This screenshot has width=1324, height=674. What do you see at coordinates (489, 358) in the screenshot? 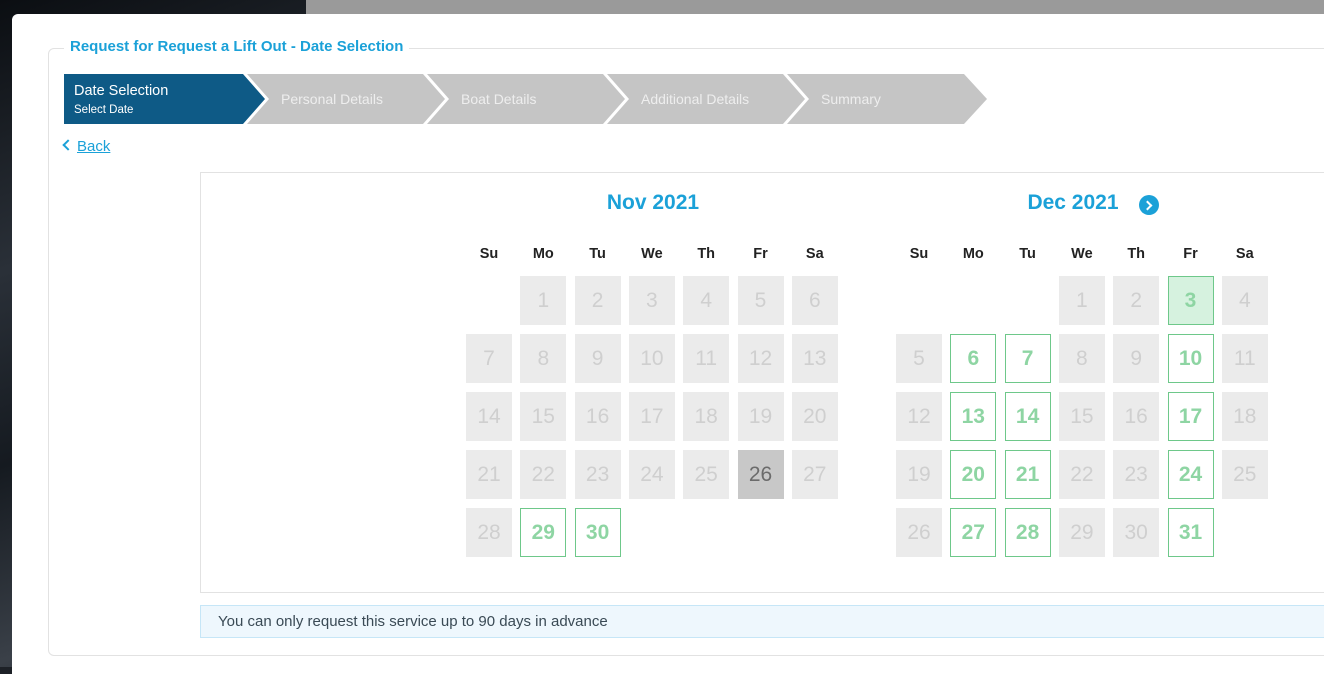
I see `calendar-day-disabled: 7` at bounding box center [489, 358].